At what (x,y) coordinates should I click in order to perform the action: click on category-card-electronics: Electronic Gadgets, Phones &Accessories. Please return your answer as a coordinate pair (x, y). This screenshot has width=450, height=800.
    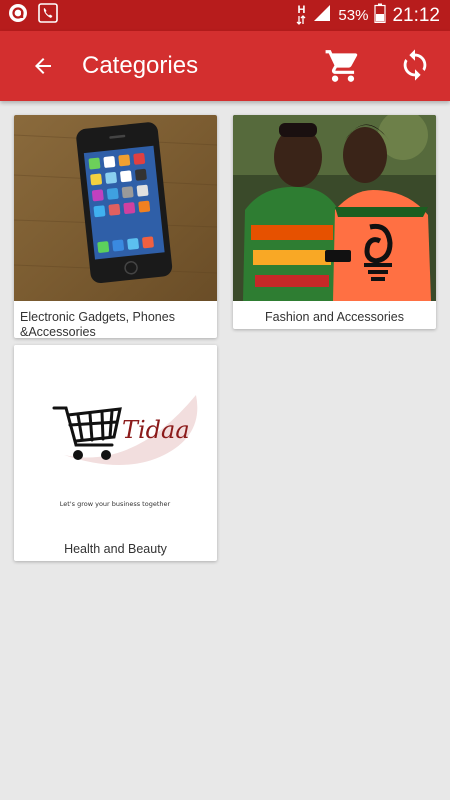
    Looking at the image, I should click on (115, 226).